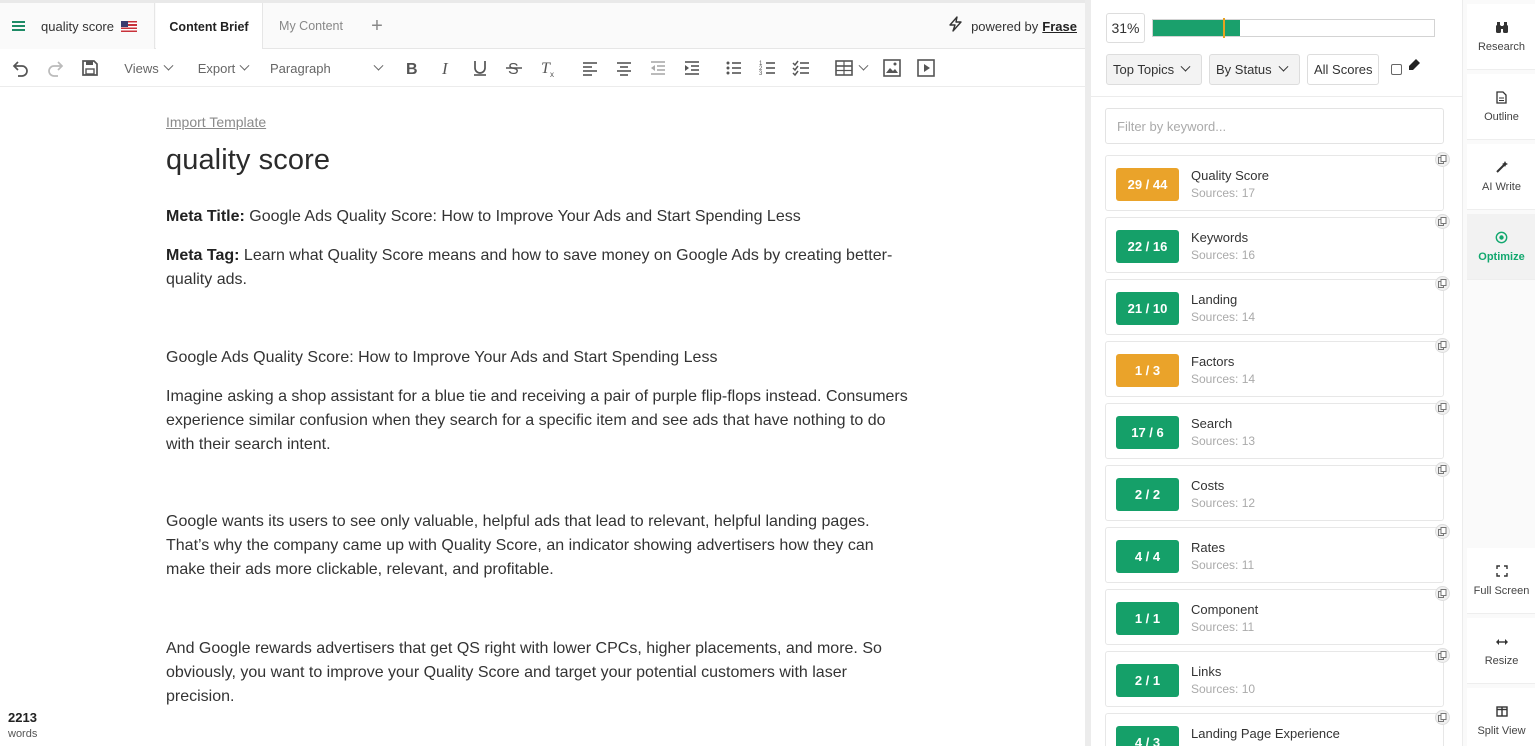 This screenshot has height=746, width=1535. What do you see at coordinates (590, 68) in the screenshot?
I see `align-left-icon` at bounding box center [590, 68].